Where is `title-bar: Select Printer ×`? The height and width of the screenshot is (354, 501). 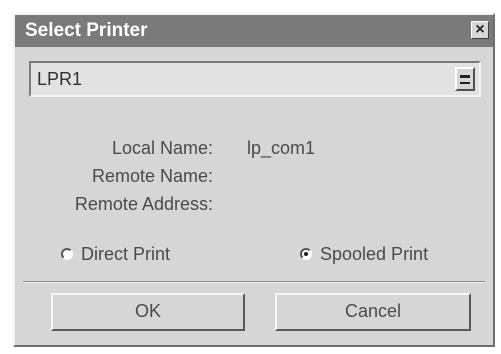
title-bar: Select Printer × is located at coordinates (254, 31).